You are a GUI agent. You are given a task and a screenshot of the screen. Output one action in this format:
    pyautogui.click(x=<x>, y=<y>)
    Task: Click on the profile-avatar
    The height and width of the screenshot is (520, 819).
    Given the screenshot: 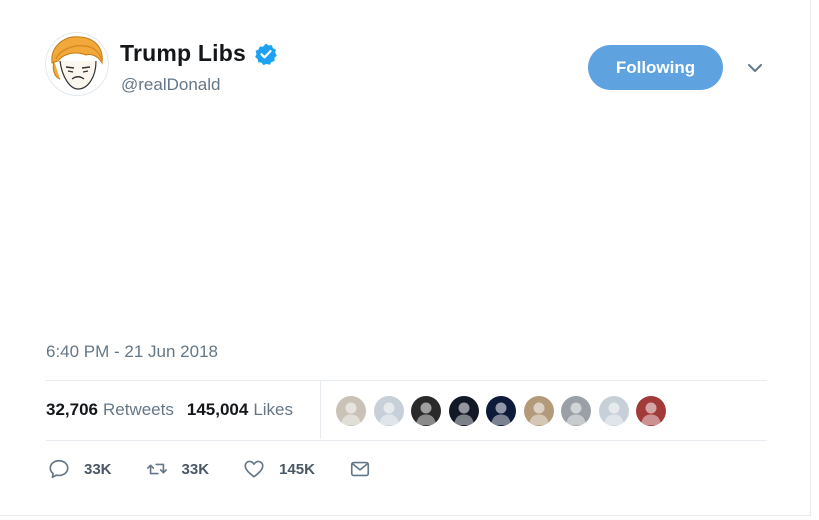 What is the action you would take?
    pyautogui.click(x=77, y=64)
    